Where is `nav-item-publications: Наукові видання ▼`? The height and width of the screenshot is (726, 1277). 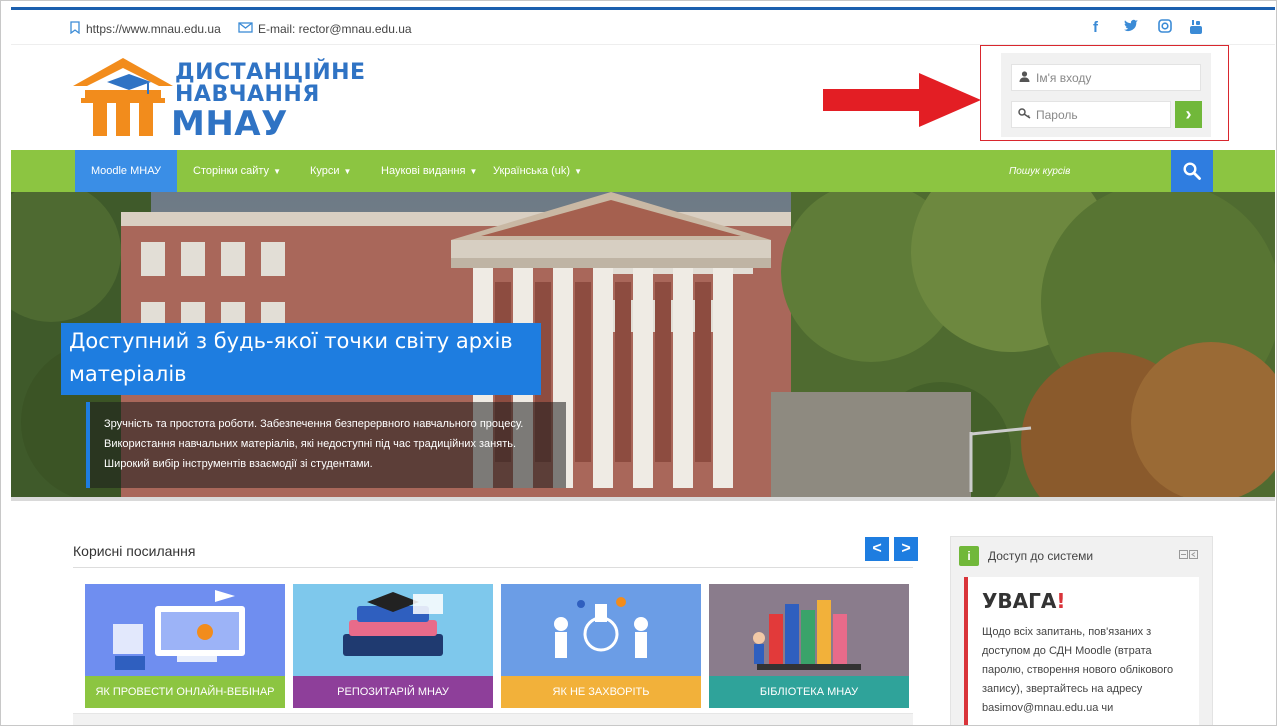
nav-item-publications: Наукові видання ▼ is located at coordinates (429, 171).